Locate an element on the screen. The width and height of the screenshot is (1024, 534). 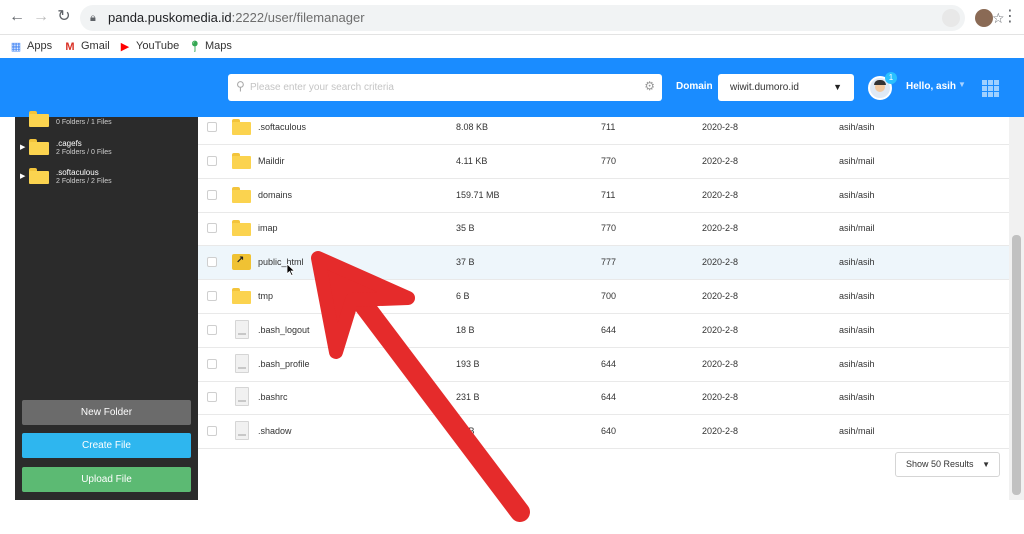
search-icon: ⚲ is located at coordinates (240, 86).